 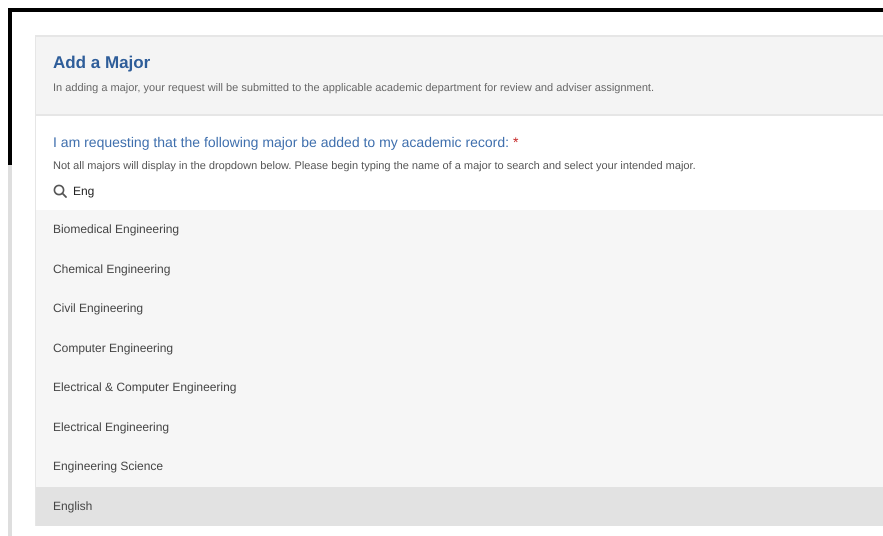 What do you see at coordinates (459, 506) in the screenshot?
I see `dropdown-option: English` at bounding box center [459, 506].